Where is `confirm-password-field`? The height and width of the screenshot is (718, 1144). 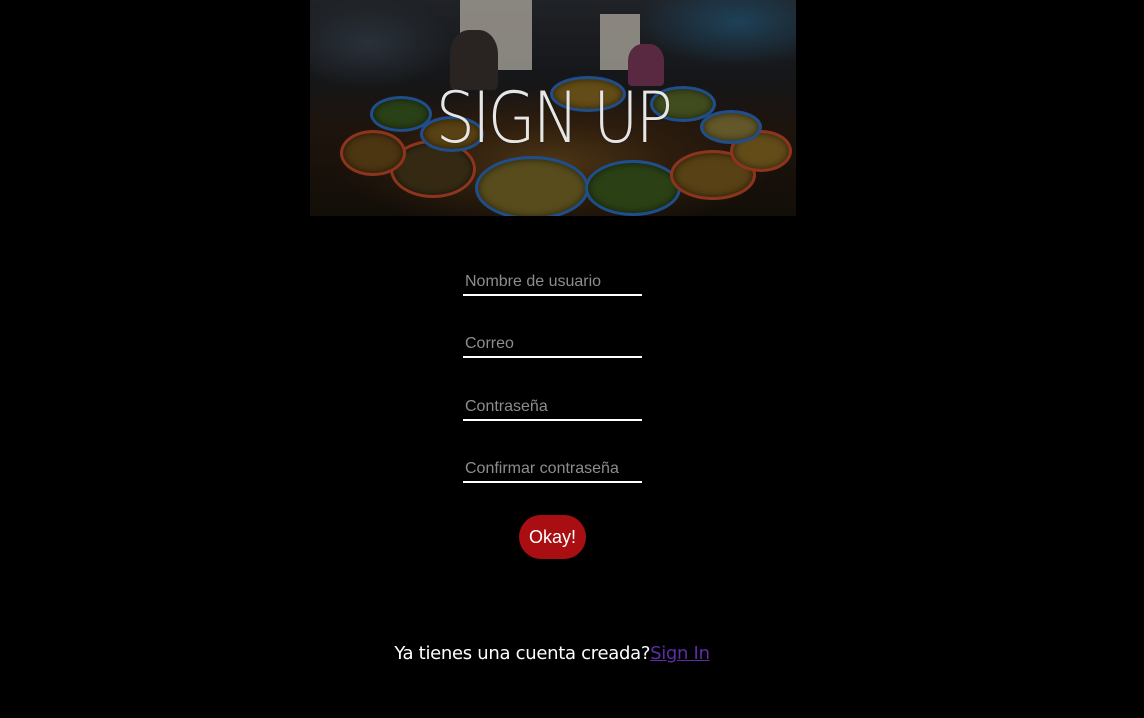
confirm-password-field is located at coordinates (552, 470).